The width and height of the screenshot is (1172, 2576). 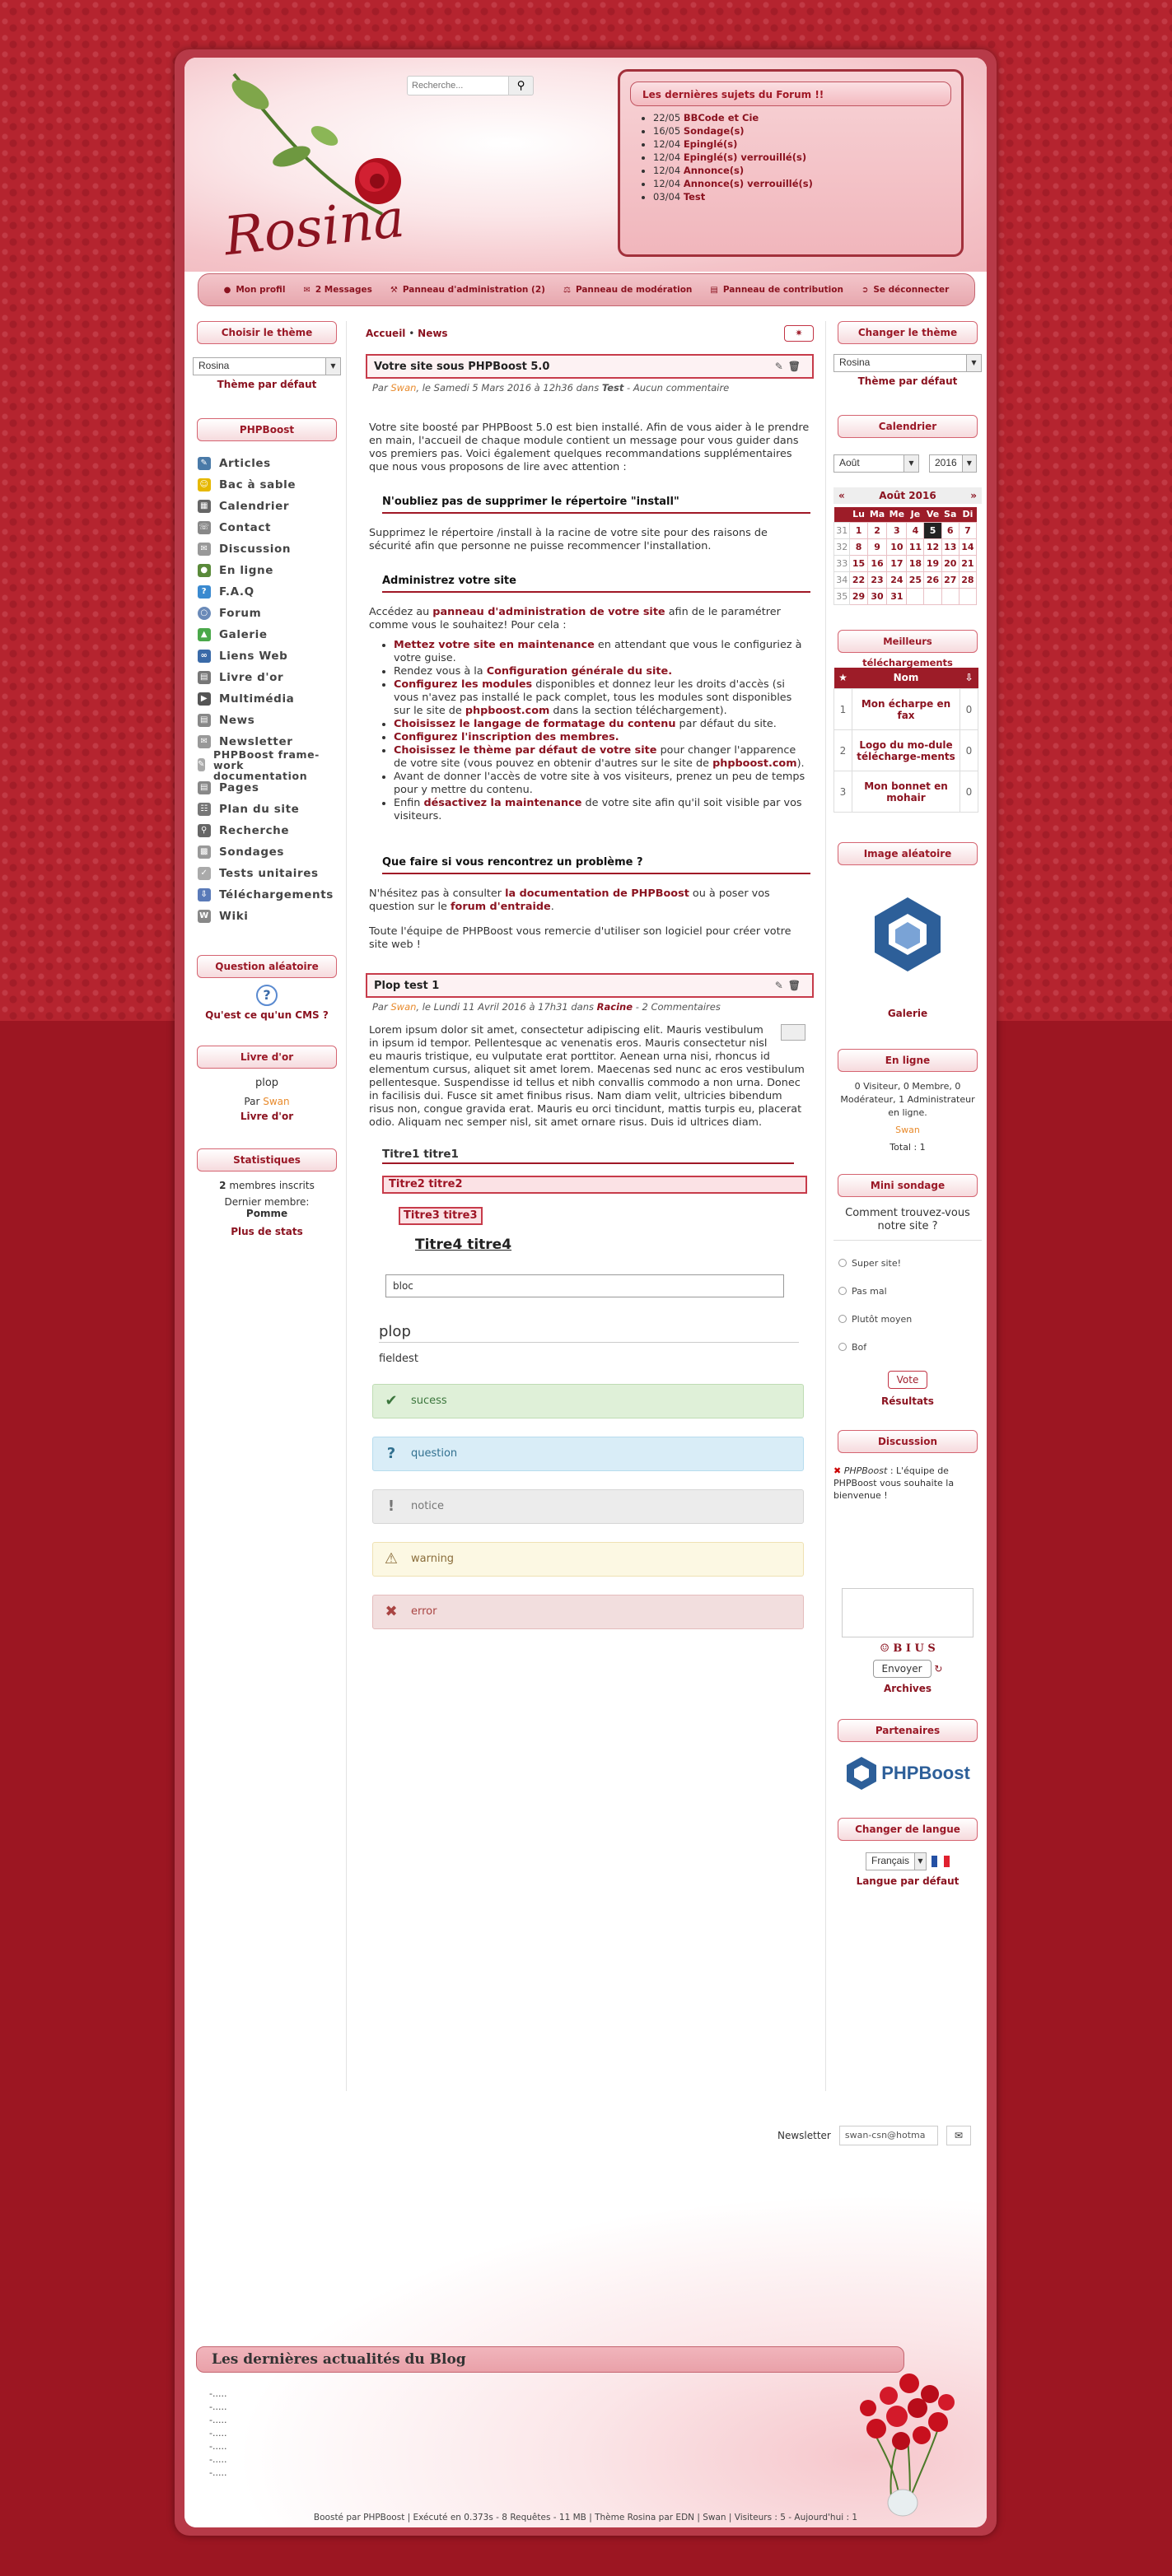 What do you see at coordinates (714, 131) in the screenshot?
I see `forum-topic-link: Sondage(s)` at bounding box center [714, 131].